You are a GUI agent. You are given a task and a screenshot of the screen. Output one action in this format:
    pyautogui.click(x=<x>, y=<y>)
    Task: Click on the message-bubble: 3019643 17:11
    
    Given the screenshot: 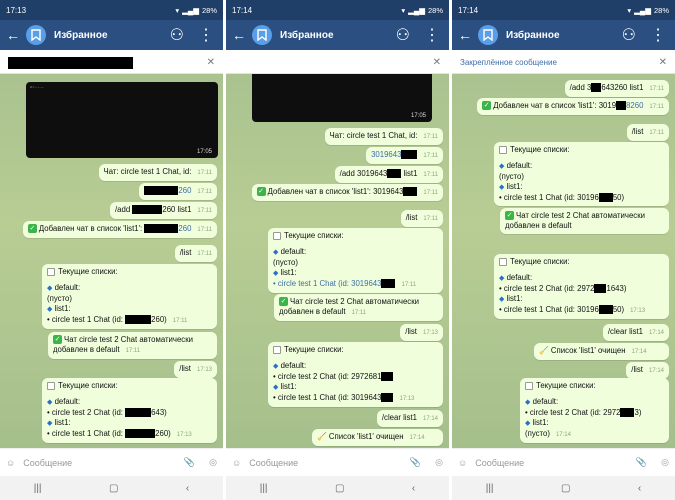 What is the action you would take?
    pyautogui.click(x=404, y=155)
    